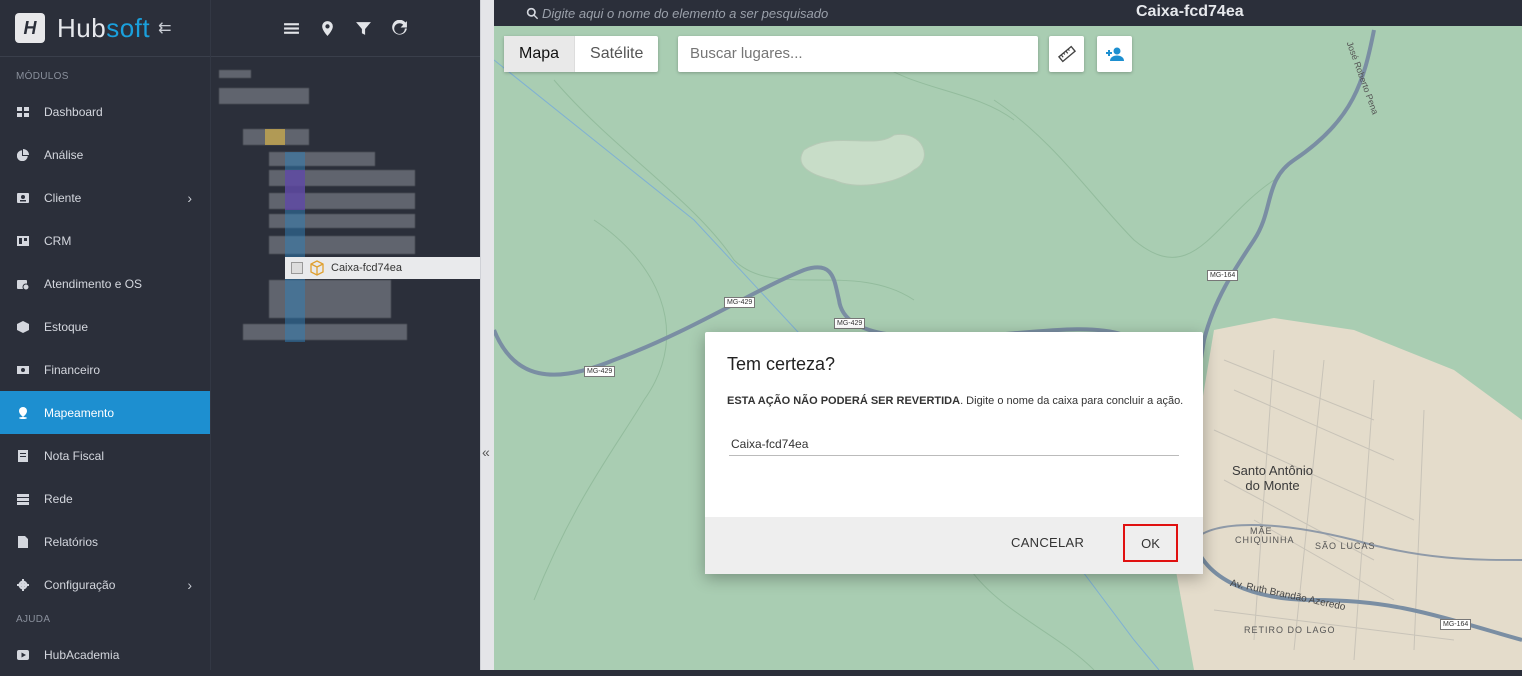 The image size is (1522, 676). What do you see at coordinates (105, 111) in the screenshot?
I see `sidebar-item-dashboard: Dashboard` at bounding box center [105, 111].